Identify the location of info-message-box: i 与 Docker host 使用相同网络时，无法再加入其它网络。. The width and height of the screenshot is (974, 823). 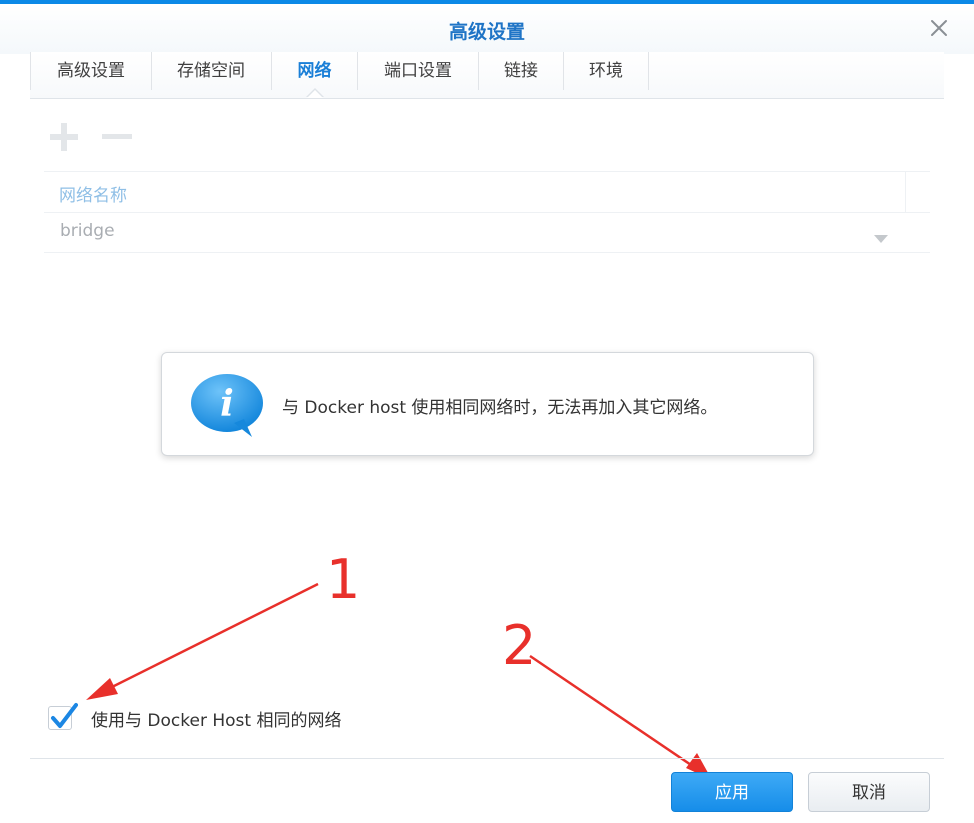
(487, 404).